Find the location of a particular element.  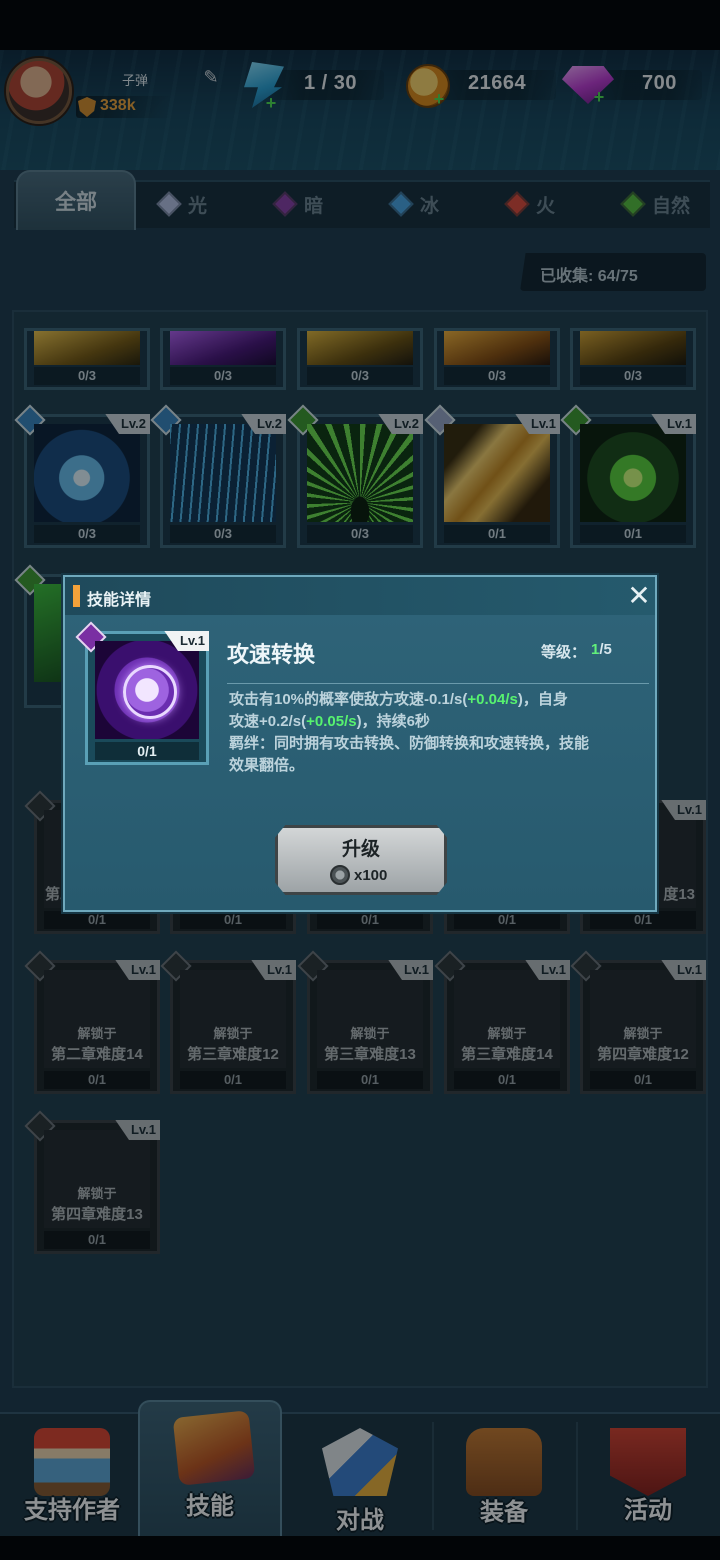

title-accent is located at coordinates (76, 596).